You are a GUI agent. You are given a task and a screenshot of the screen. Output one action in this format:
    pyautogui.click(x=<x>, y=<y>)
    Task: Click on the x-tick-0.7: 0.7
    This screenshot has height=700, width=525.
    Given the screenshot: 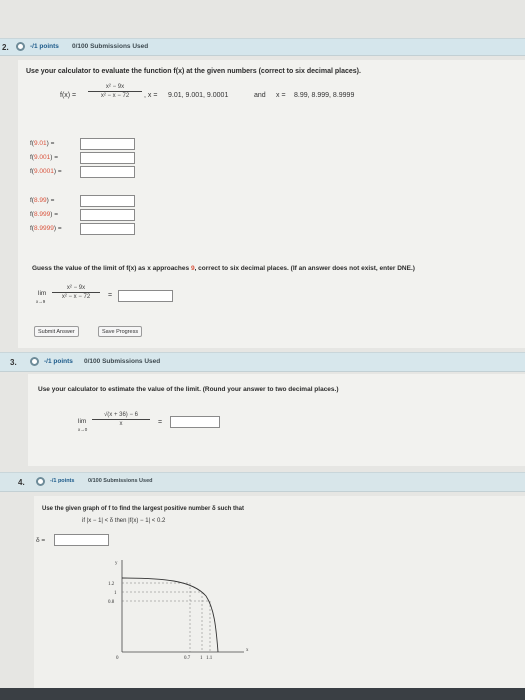 What is the action you would take?
    pyautogui.click(x=187, y=658)
    